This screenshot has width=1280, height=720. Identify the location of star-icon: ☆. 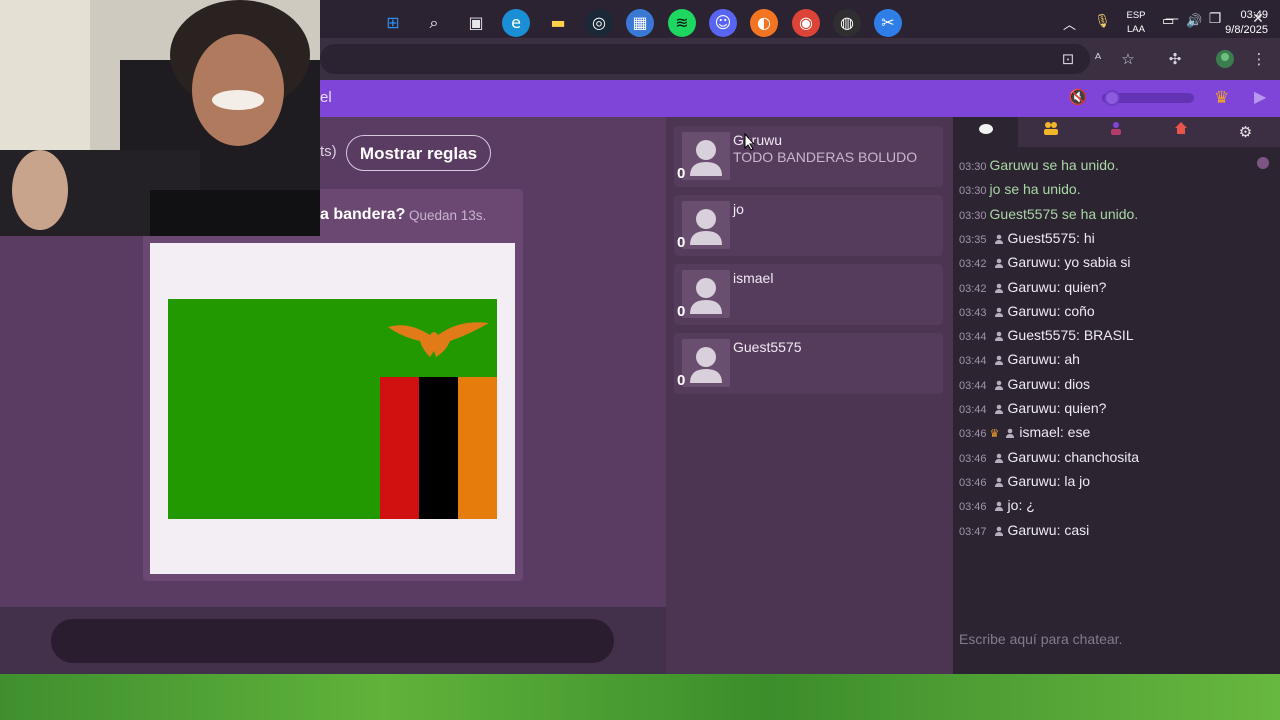
(1128, 59).